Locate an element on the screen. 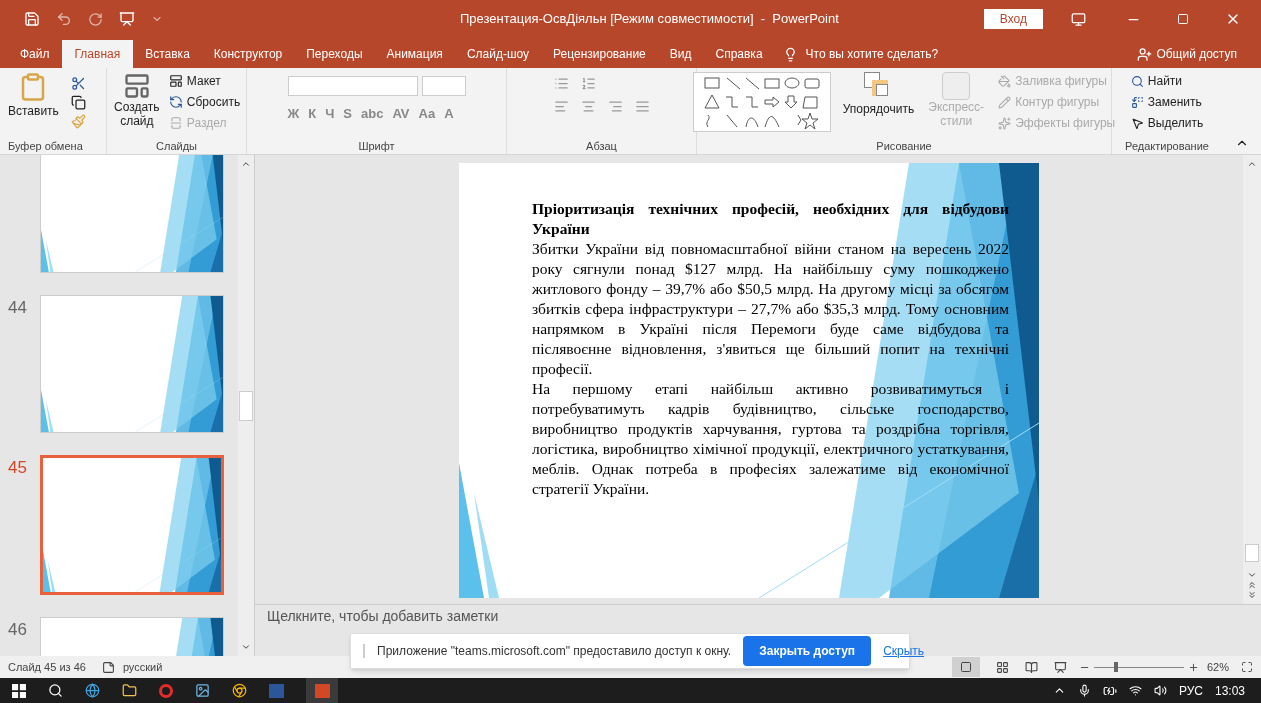 This screenshot has width=1261, height=703. replace-button: Заменить is located at coordinates (1167, 102).